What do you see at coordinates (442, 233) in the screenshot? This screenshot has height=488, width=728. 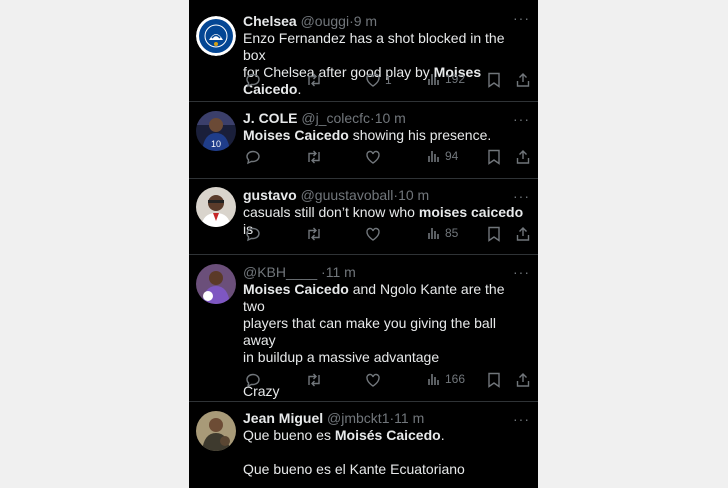 I see `views-button: 85` at bounding box center [442, 233].